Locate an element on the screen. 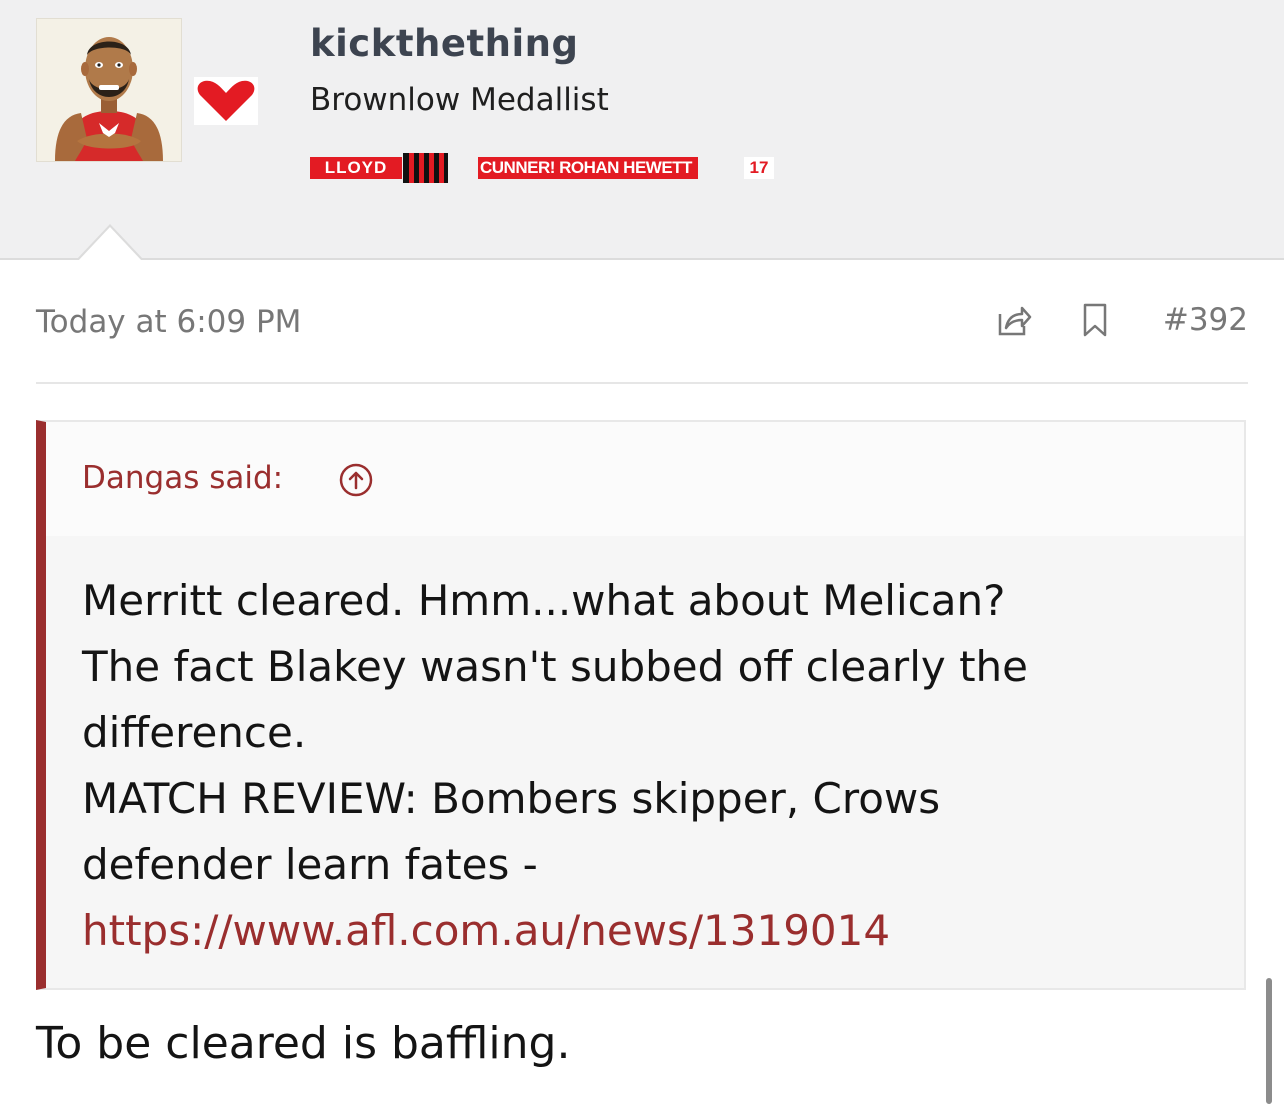 This screenshot has width=1284, height=1111. post-timestamp: Today at 6:09 PM is located at coordinates (168, 322).